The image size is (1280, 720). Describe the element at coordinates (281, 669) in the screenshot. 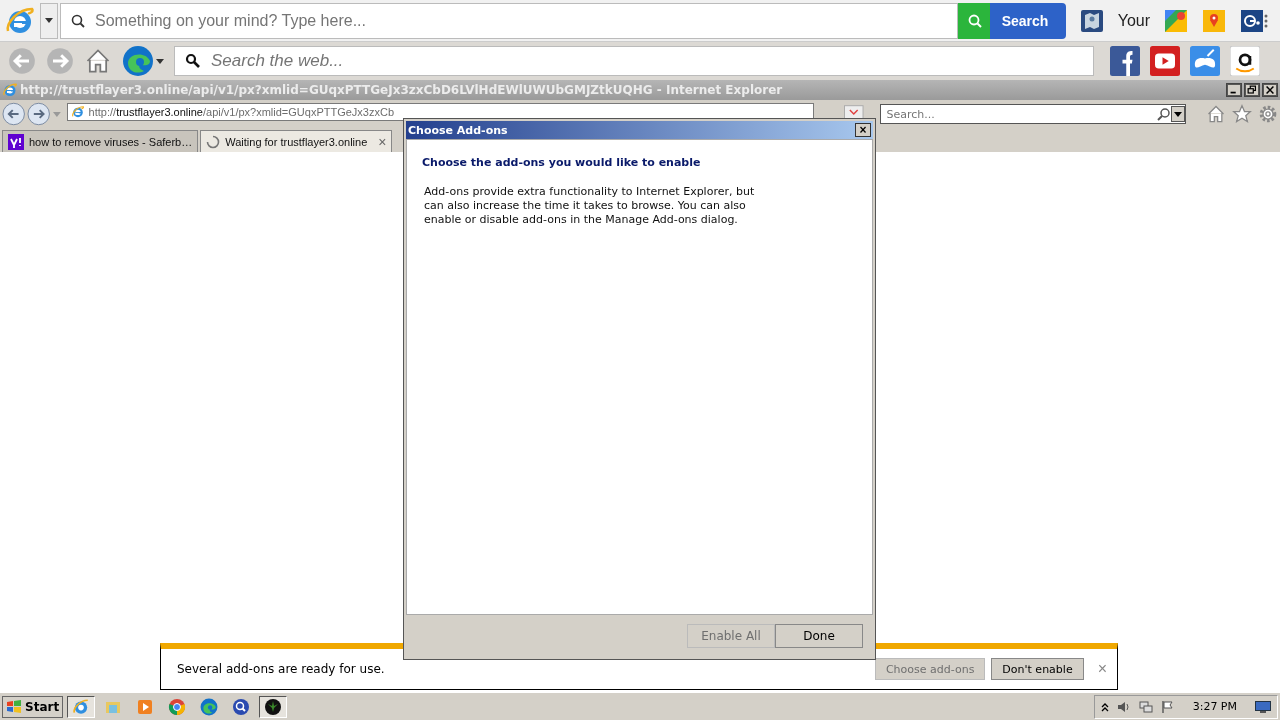

I see `notification-message: Several add-ons are ready for use.` at that location.